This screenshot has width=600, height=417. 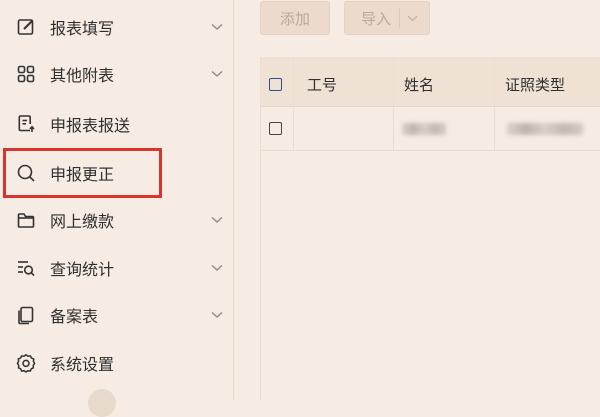 I want to click on add-button: 添加, so click(x=295, y=18).